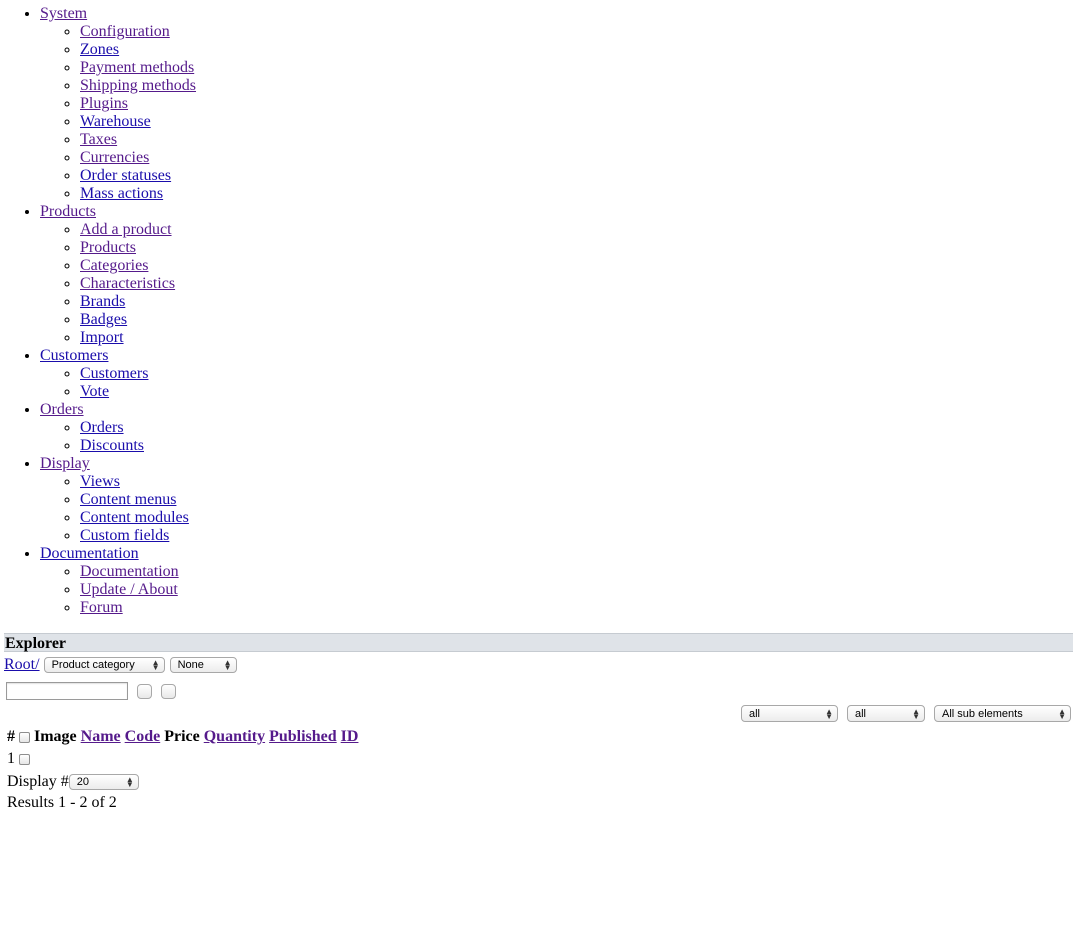 The height and width of the screenshot is (928, 1081). Describe the element at coordinates (577, 158) in the screenshot. I see `menu-item: Currencies` at that location.